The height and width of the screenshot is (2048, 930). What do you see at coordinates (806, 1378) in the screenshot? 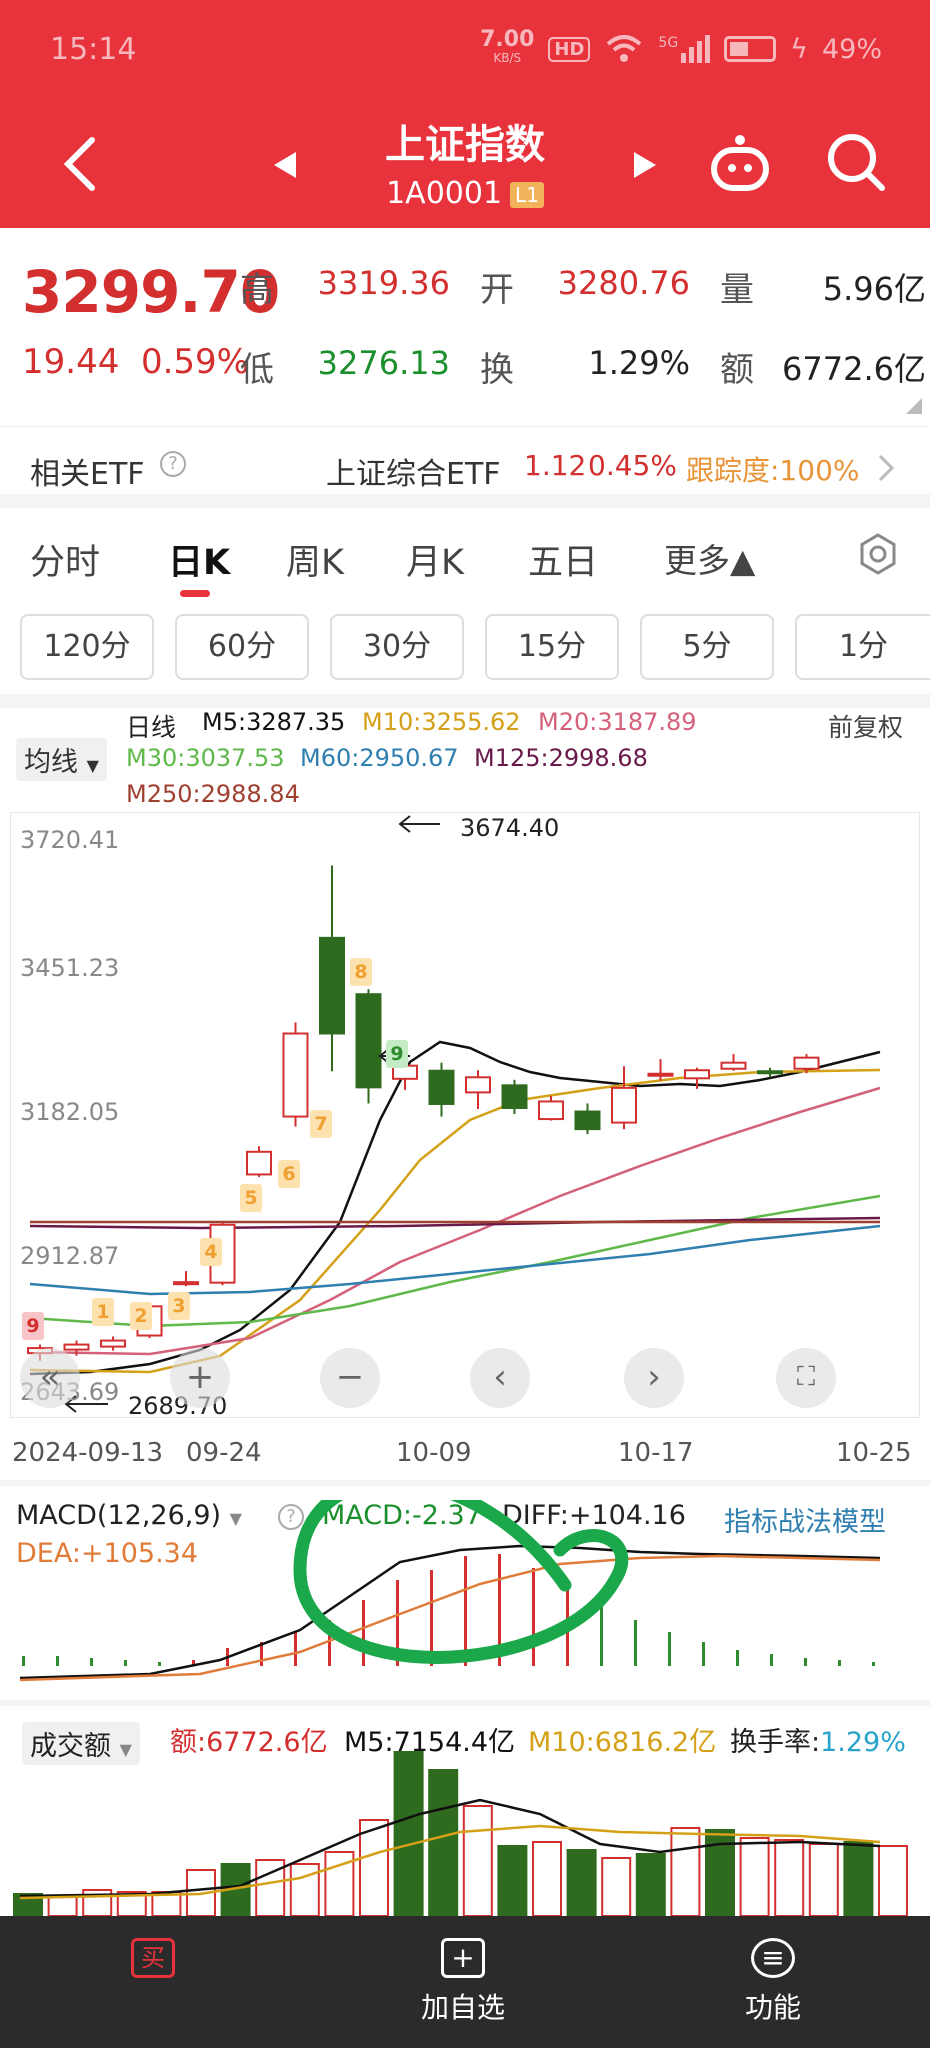
I see `fullscreen-icon: ⛶` at bounding box center [806, 1378].